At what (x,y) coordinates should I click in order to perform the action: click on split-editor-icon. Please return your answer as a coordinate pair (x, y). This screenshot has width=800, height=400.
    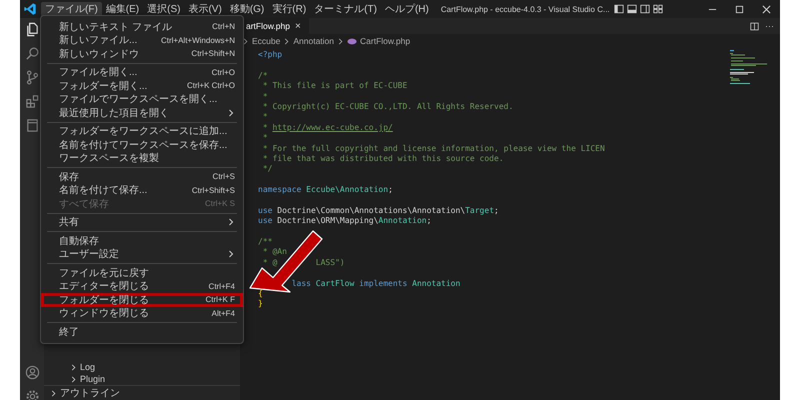
    Looking at the image, I should click on (754, 26).